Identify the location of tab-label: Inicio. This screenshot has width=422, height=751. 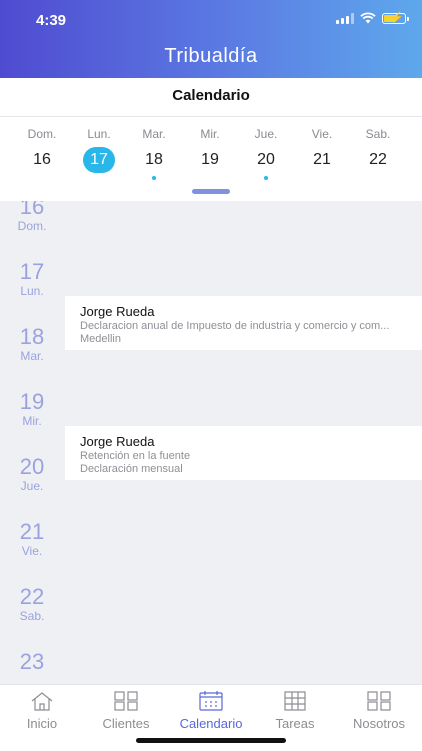
(42, 723).